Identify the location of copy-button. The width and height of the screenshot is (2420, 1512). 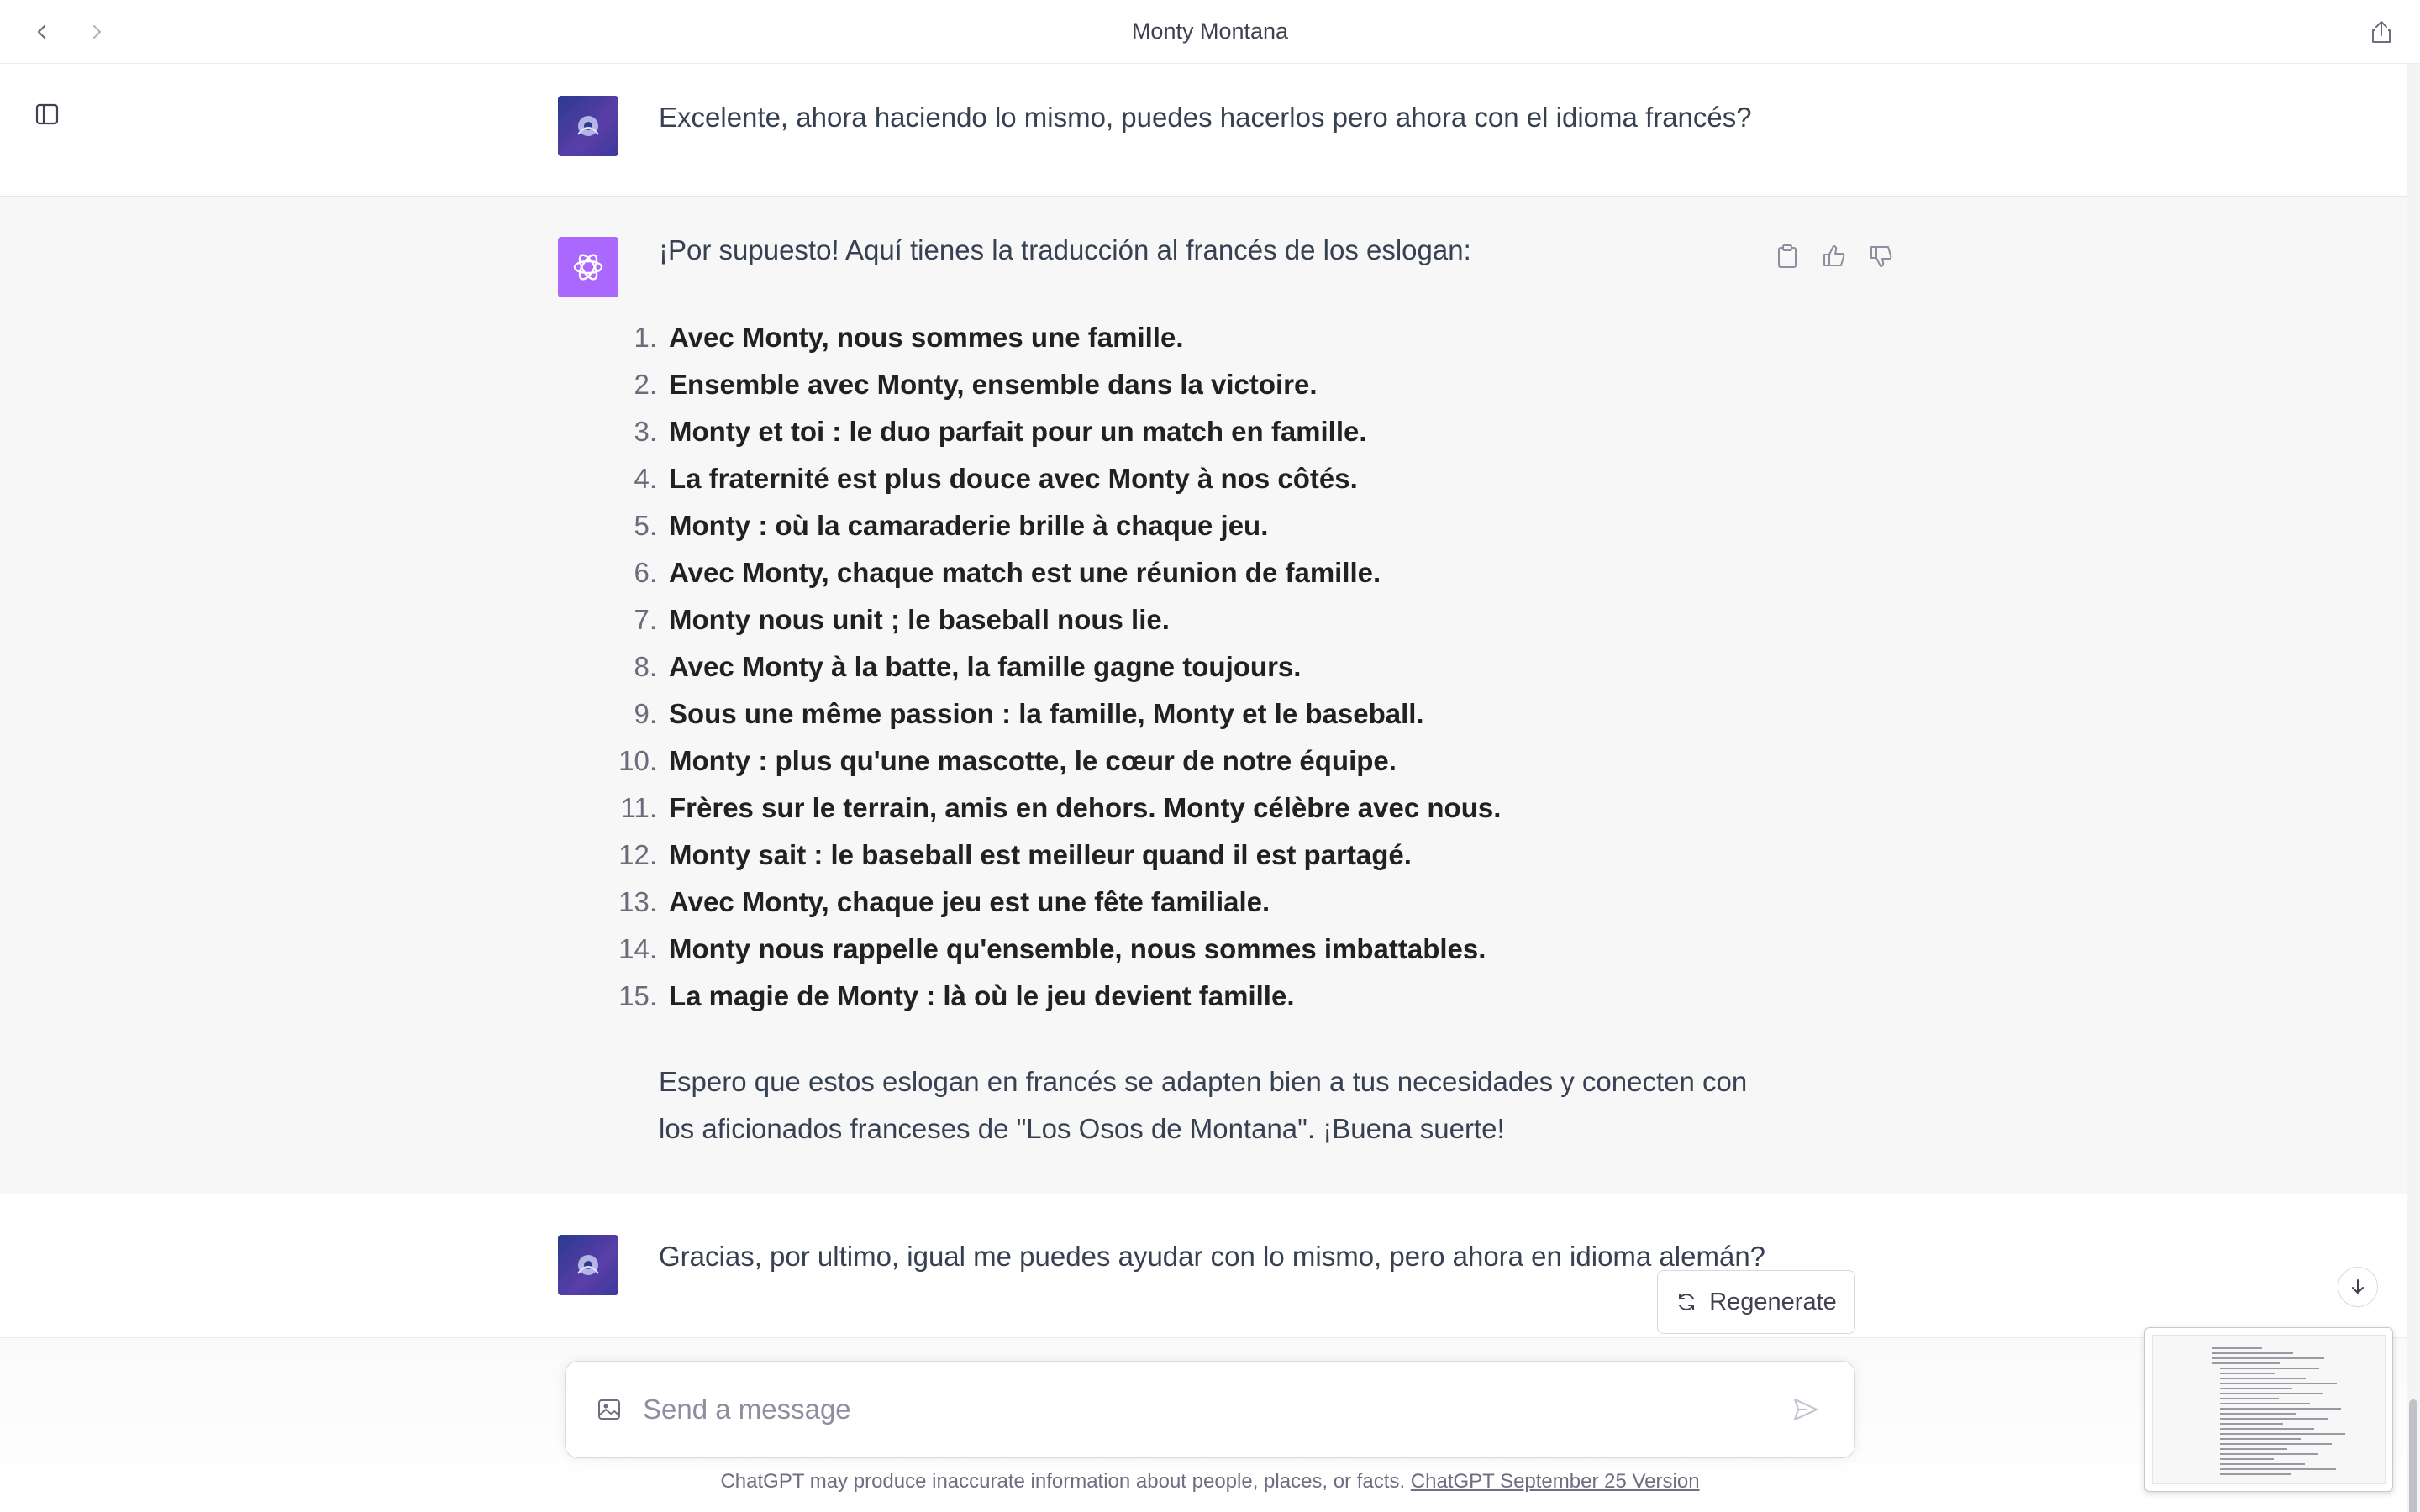
(1788, 256).